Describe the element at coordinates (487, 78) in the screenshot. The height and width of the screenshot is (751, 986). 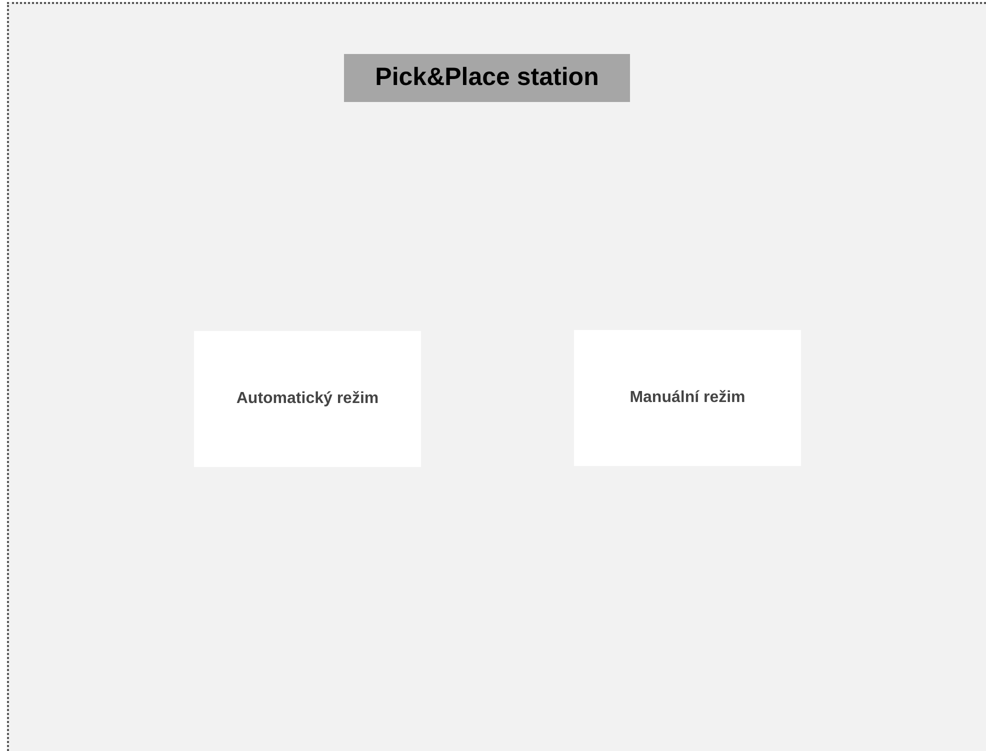
I see `station-title: Pick&Place station` at that location.